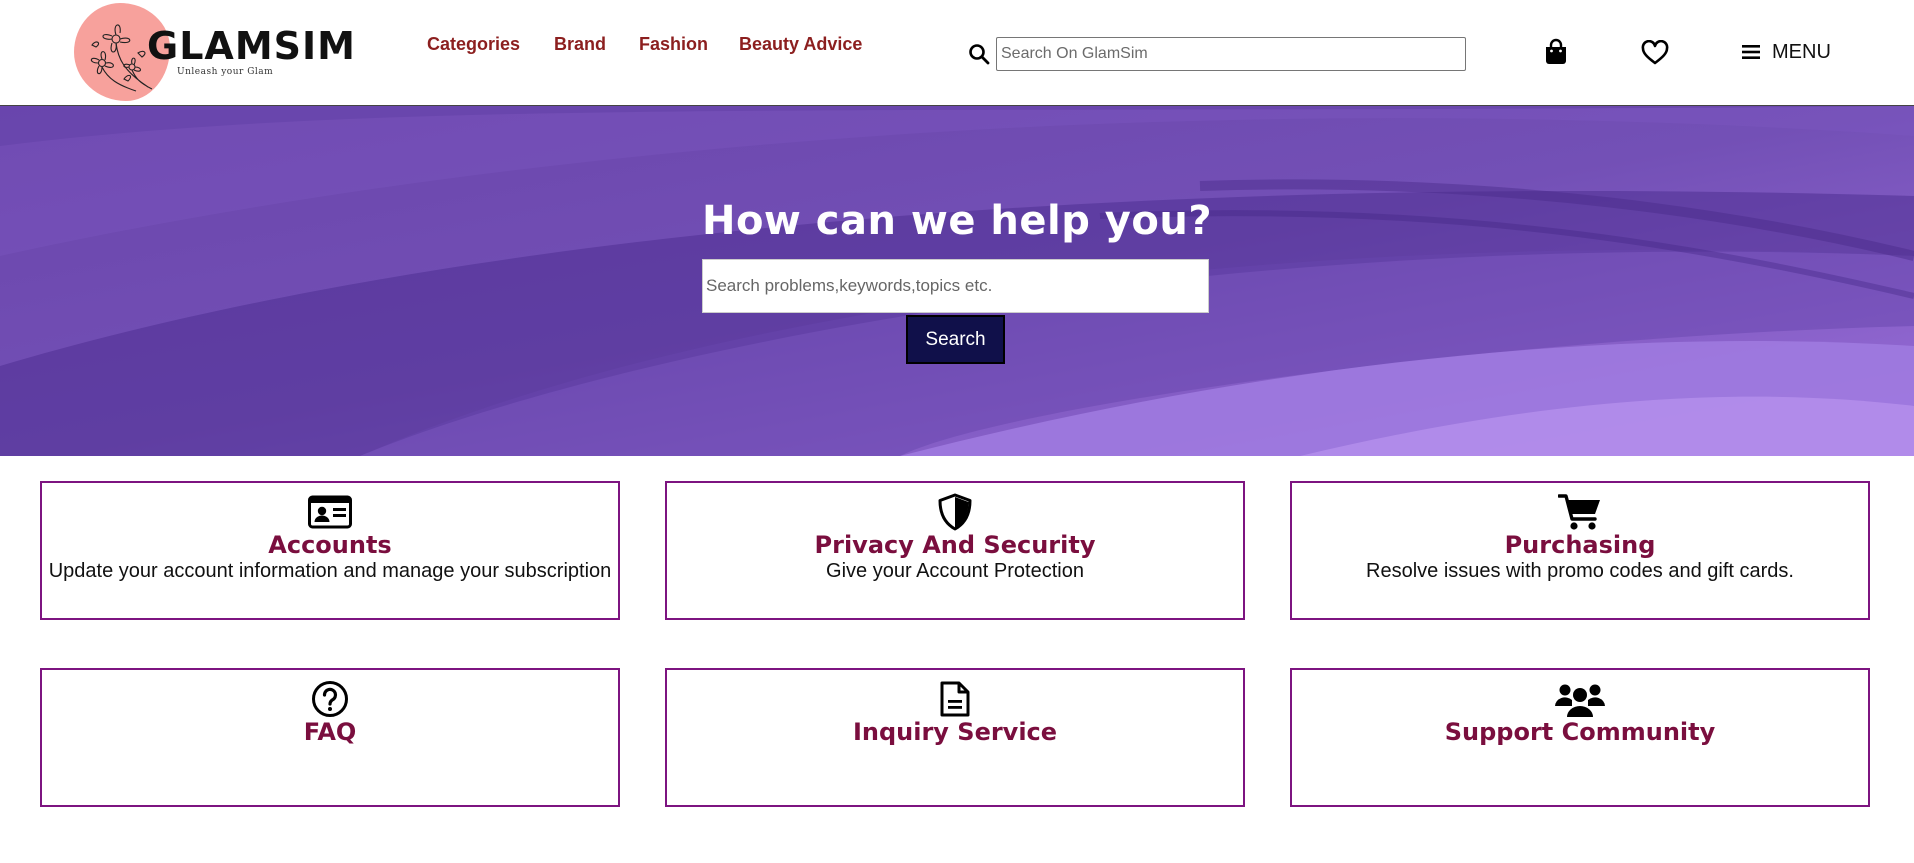 The width and height of the screenshot is (1914, 863). What do you see at coordinates (979, 54) in the screenshot?
I see `search-icon` at bounding box center [979, 54].